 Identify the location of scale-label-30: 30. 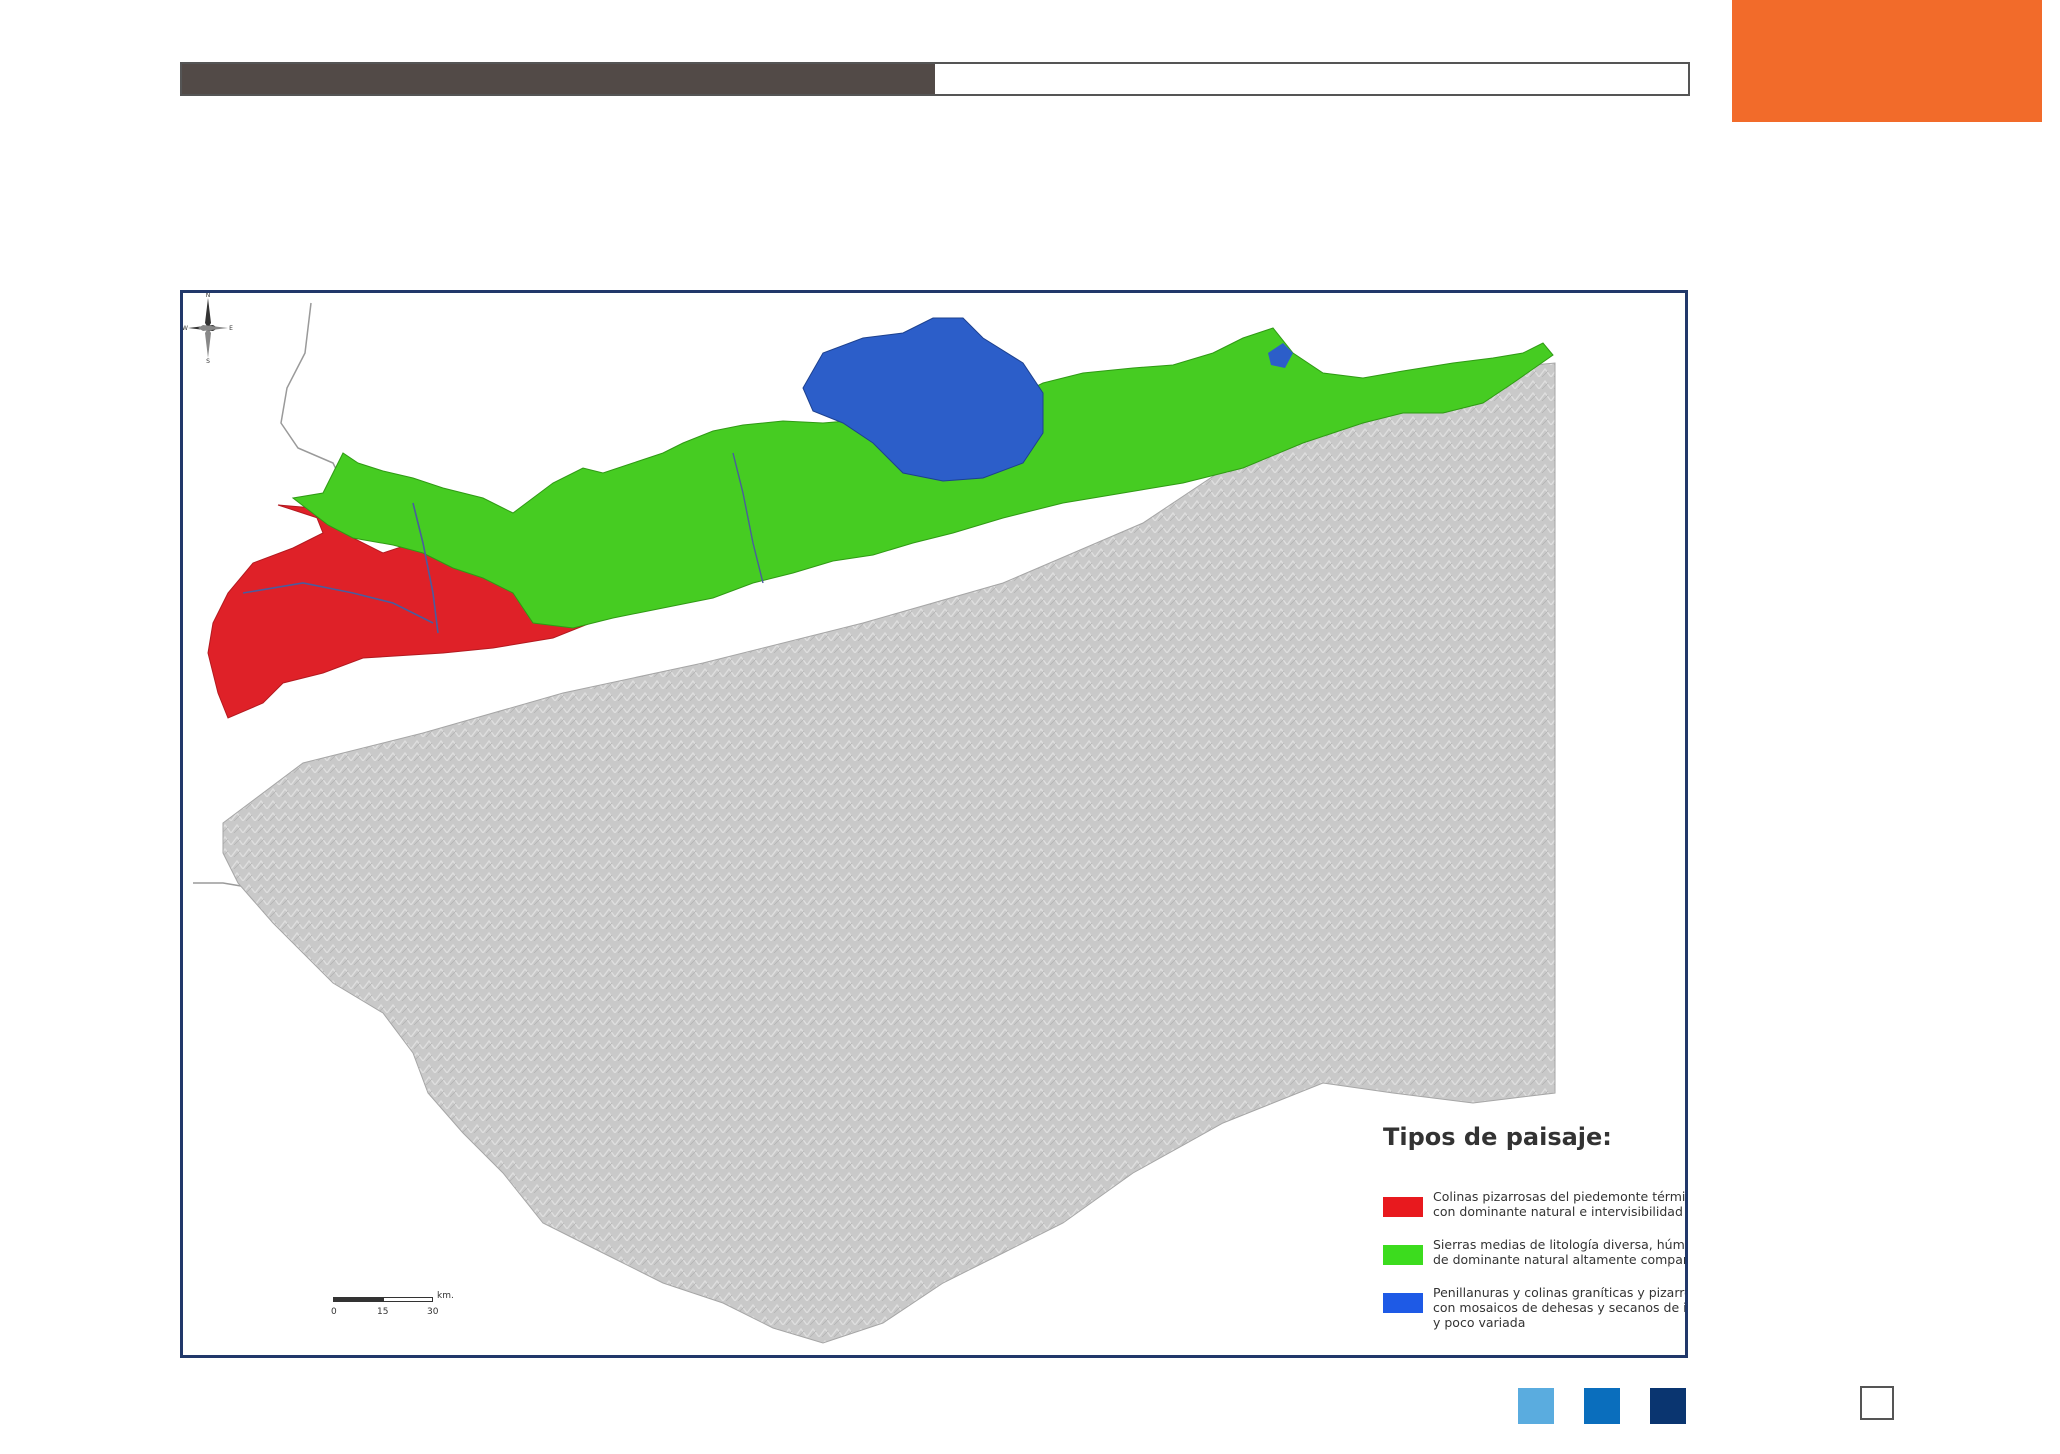
(433, 1312).